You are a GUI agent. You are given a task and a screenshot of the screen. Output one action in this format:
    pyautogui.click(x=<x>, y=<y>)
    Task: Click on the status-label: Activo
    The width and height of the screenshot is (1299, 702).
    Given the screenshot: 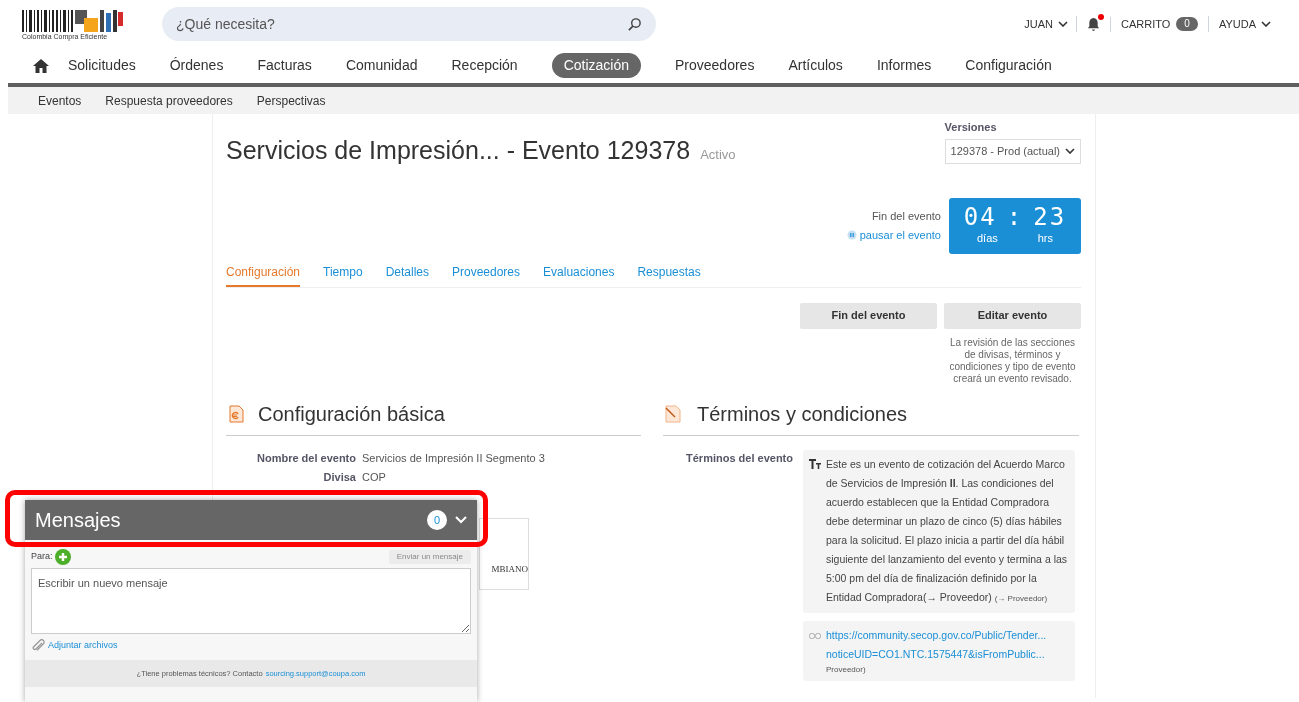 What is the action you would take?
    pyautogui.click(x=718, y=155)
    